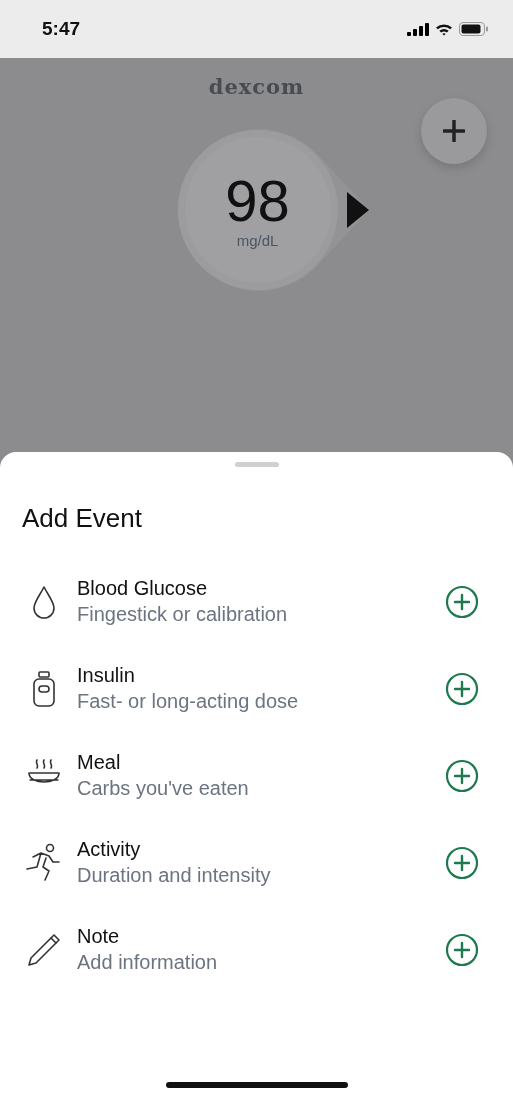 This screenshot has height=1100, width=513. Describe the element at coordinates (99, 936) in the screenshot. I see `event-title: Note` at that location.